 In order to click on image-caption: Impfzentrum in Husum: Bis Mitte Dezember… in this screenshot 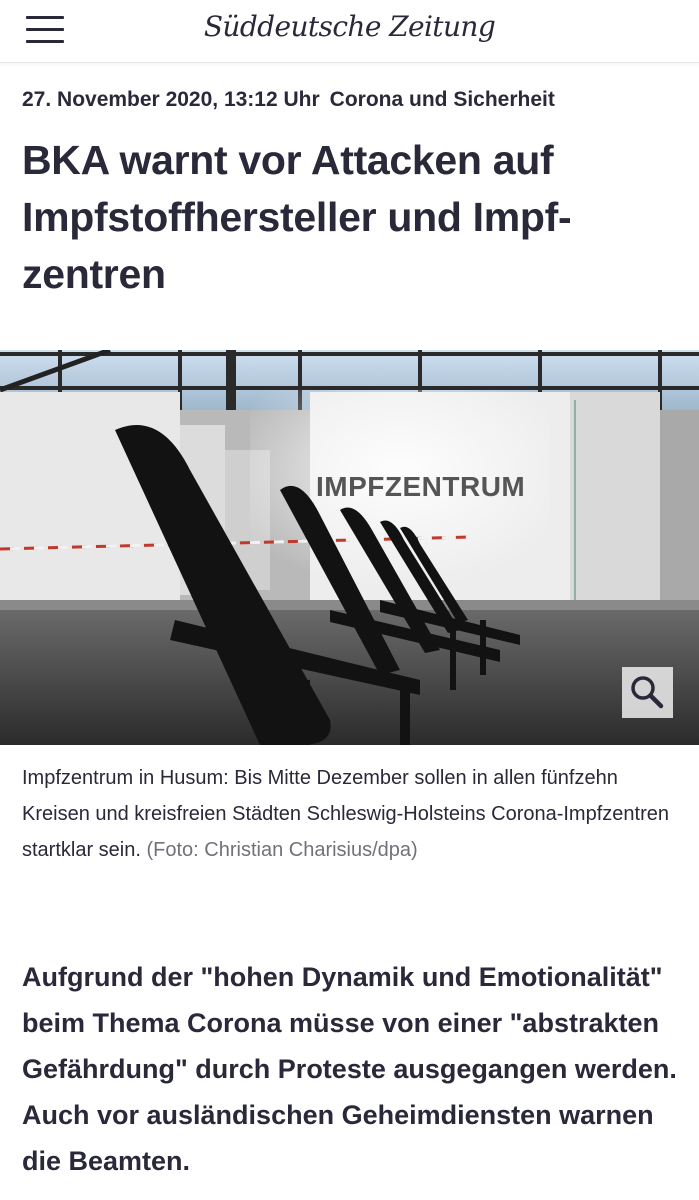, I will do `click(352, 814)`.